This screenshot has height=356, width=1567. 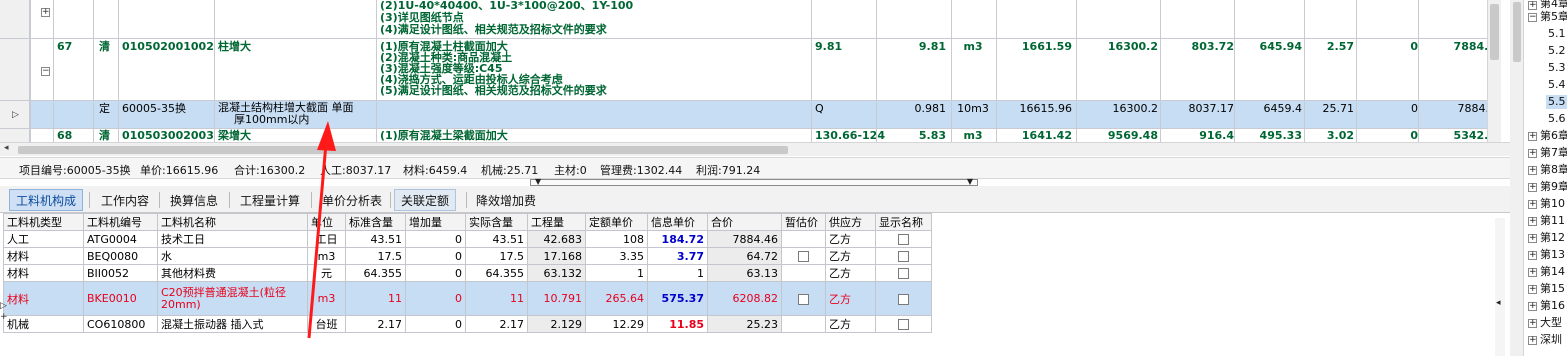 What do you see at coordinates (1551, 323) in the screenshot?
I see `tree-item: 大型` at bounding box center [1551, 323].